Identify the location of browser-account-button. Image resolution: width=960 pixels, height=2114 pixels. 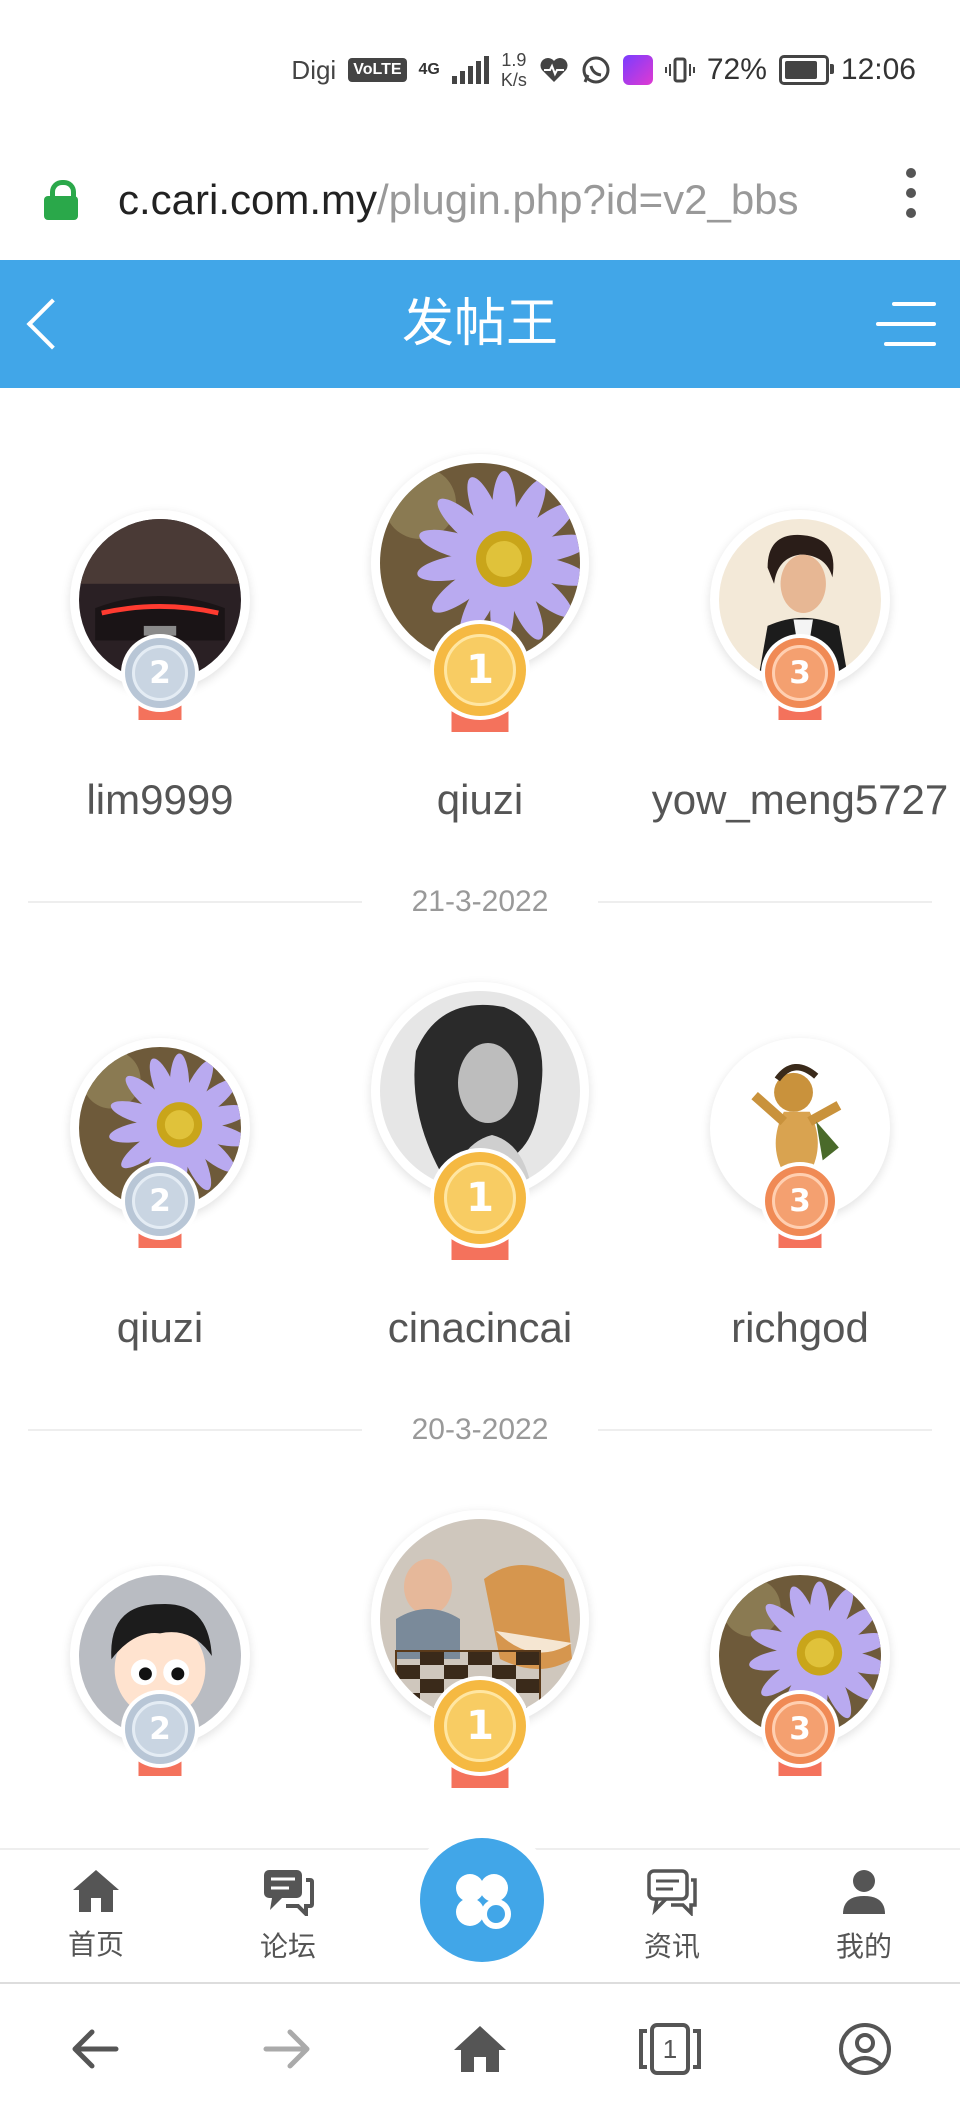
(865, 2049).